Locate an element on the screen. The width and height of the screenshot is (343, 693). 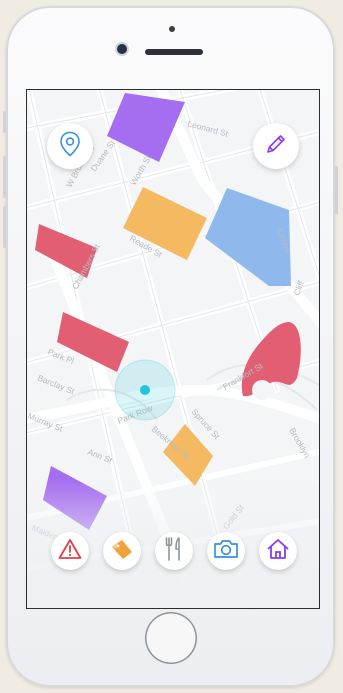
camera-icon is located at coordinates (226, 551).